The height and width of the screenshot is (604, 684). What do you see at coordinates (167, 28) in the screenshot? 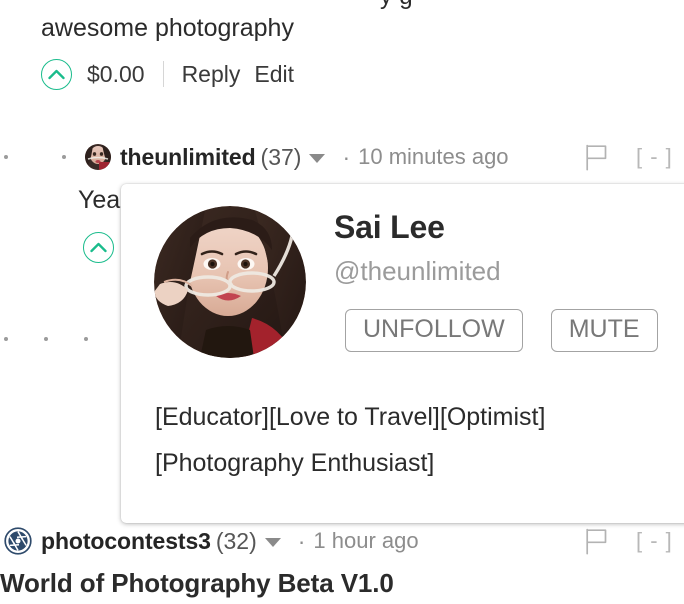
I see `comment-body-text: awesome photography` at bounding box center [167, 28].